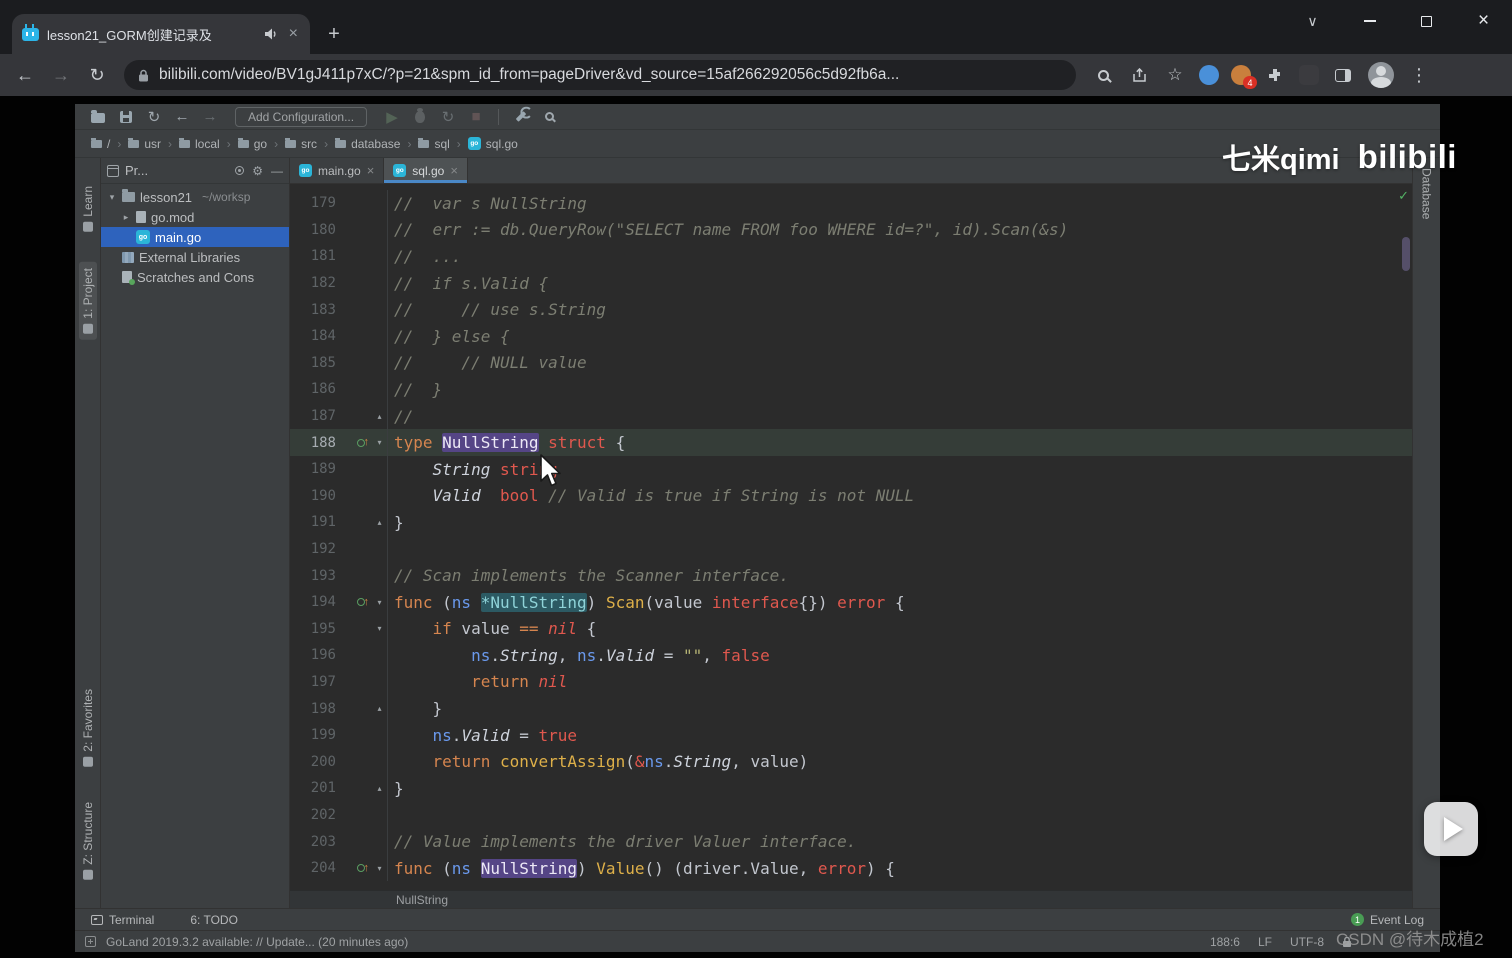 The image size is (1512, 958). I want to click on tool-stripe-button-2-favorites: 2: Favorites, so click(88, 728).